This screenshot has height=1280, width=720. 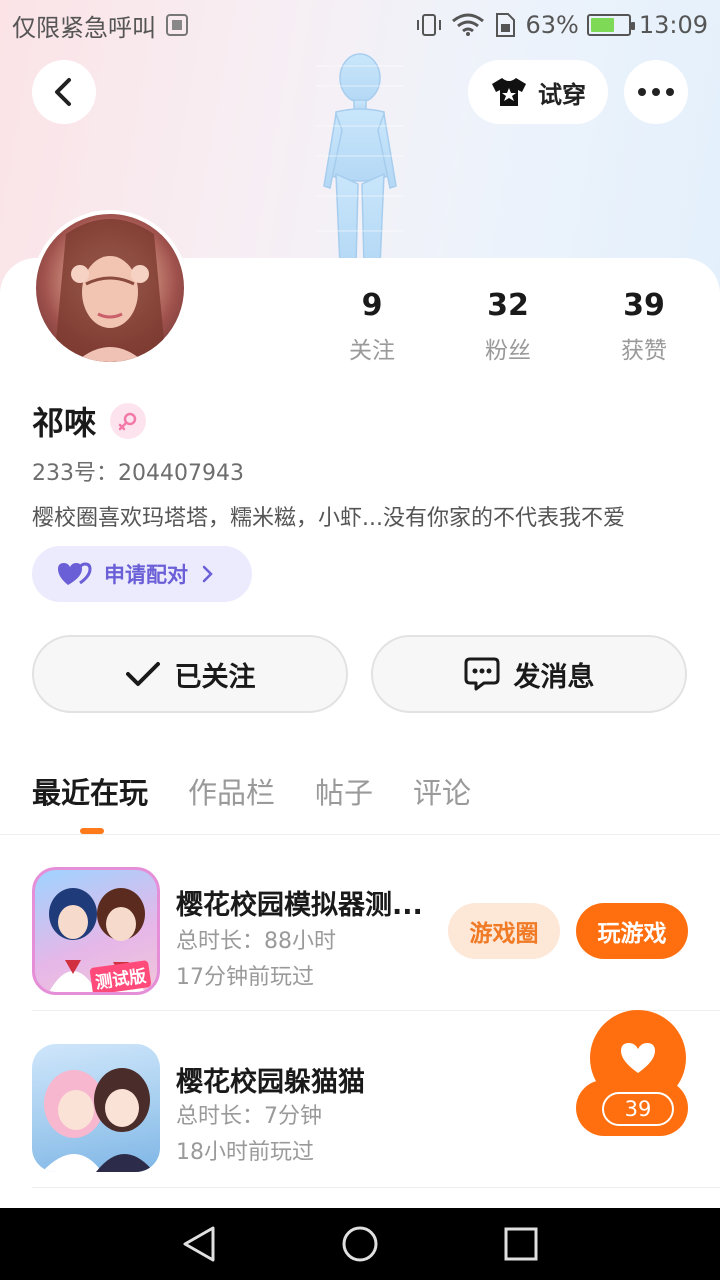 I want to click on screenshot-notification-icon, so click(x=177, y=25).